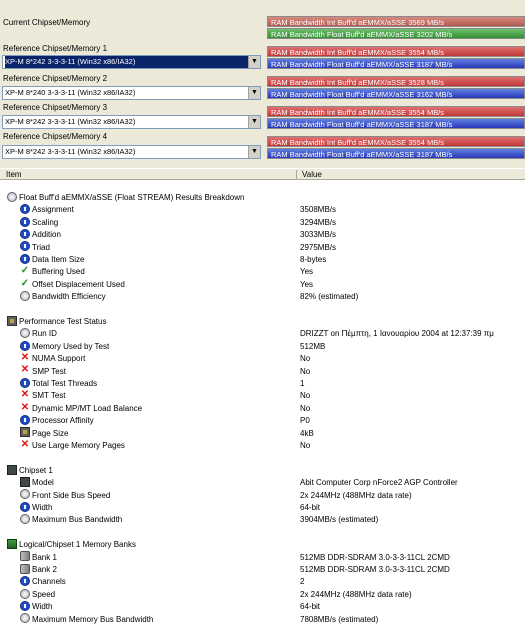 This screenshot has width=525, height=636. Describe the element at coordinates (53, 210) in the screenshot. I see `row-item-label: Assignment` at that location.